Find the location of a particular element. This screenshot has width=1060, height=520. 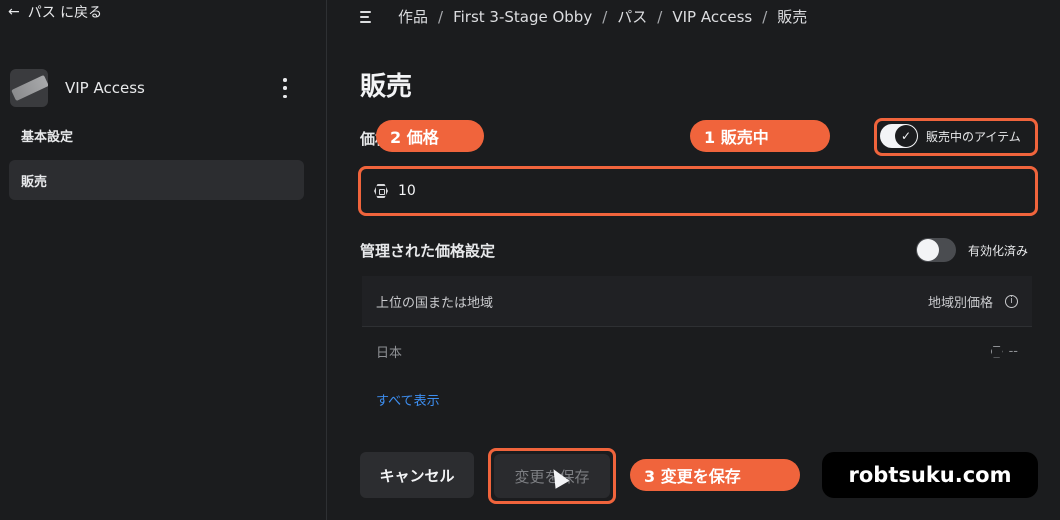

breadcrumb-item-current: 販売 is located at coordinates (792, 17).